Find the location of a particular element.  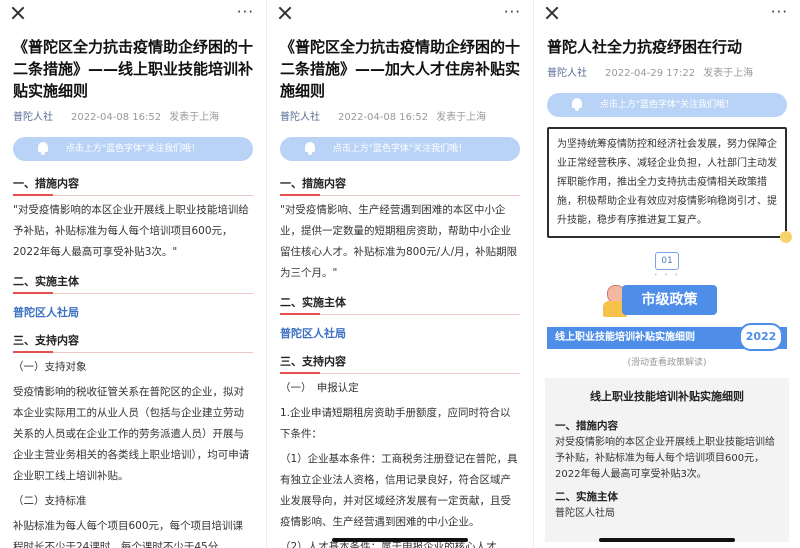

article-meta: 普陀人社 2022-04-29 17:22 发表于上海 is located at coordinates (667, 71).